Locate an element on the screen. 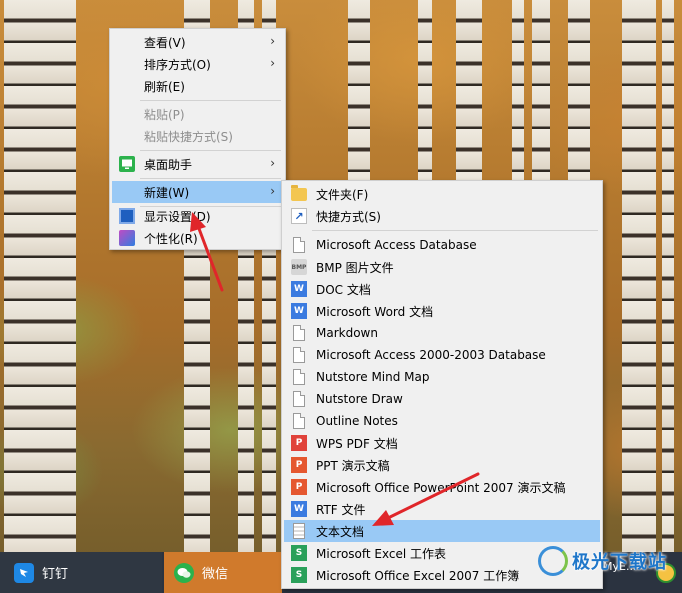 This screenshot has width=682, height=593. menu-item-paste: 粘贴(P) is located at coordinates (197, 114).